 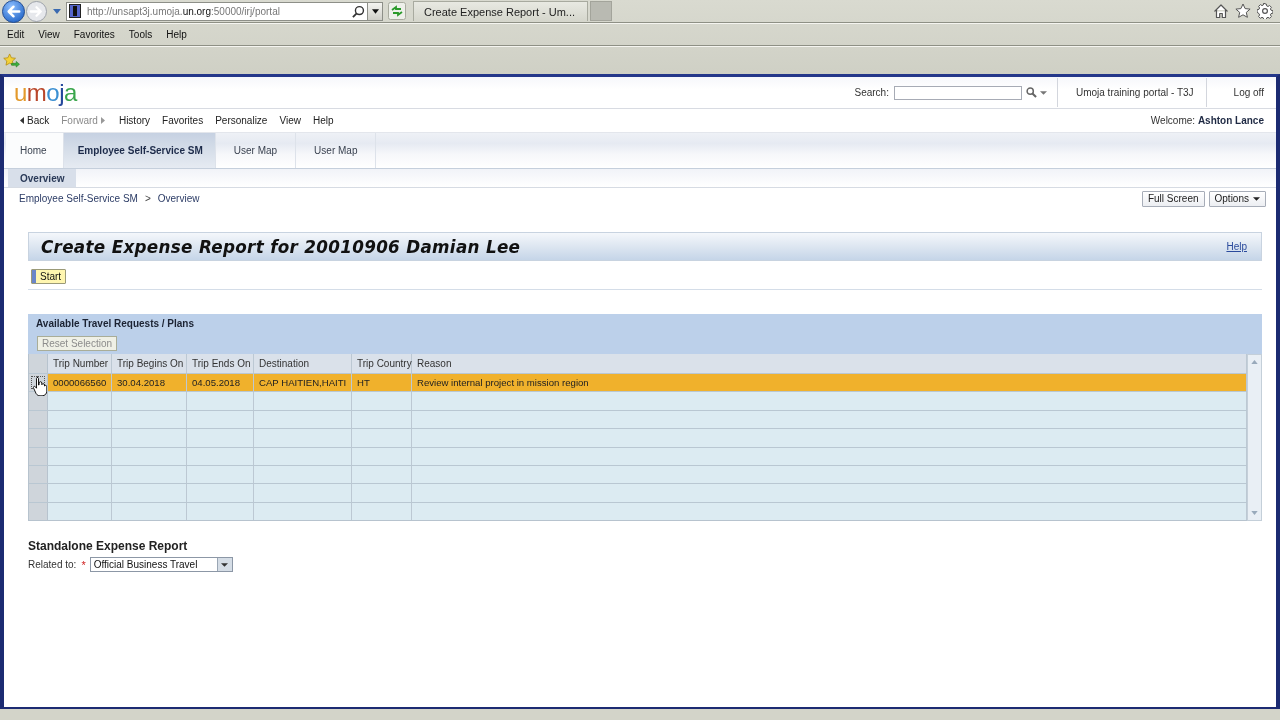 What do you see at coordinates (1173, 198) in the screenshot?
I see `full-screen-button: Full Screen` at bounding box center [1173, 198].